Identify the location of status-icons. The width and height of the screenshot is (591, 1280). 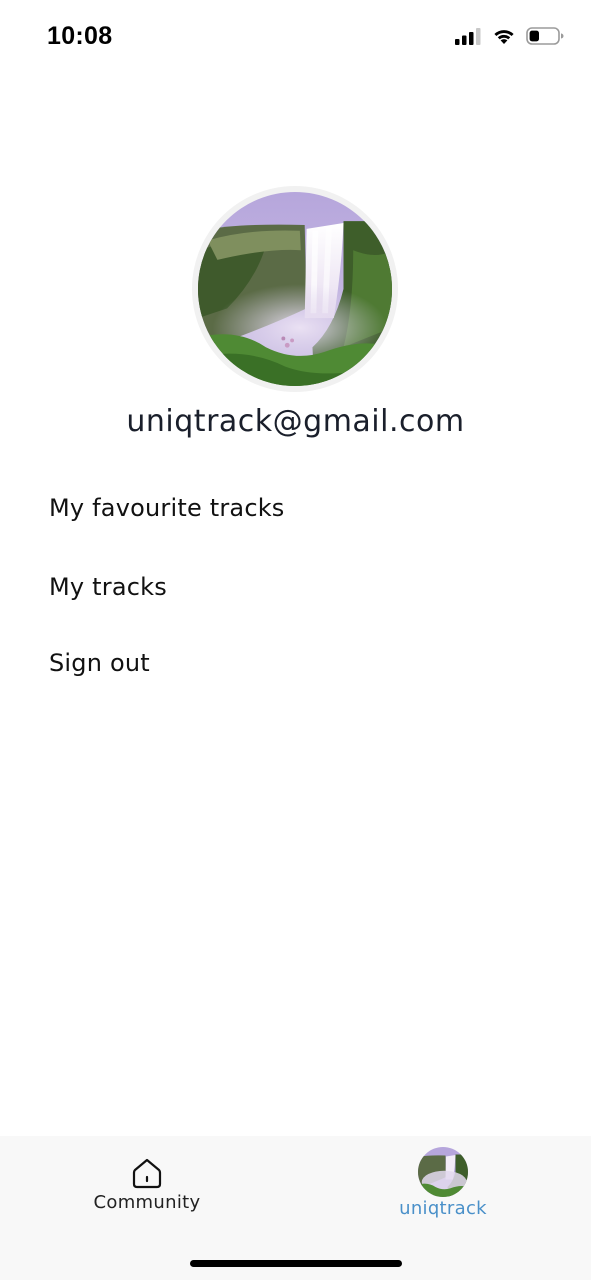
(509, 36).